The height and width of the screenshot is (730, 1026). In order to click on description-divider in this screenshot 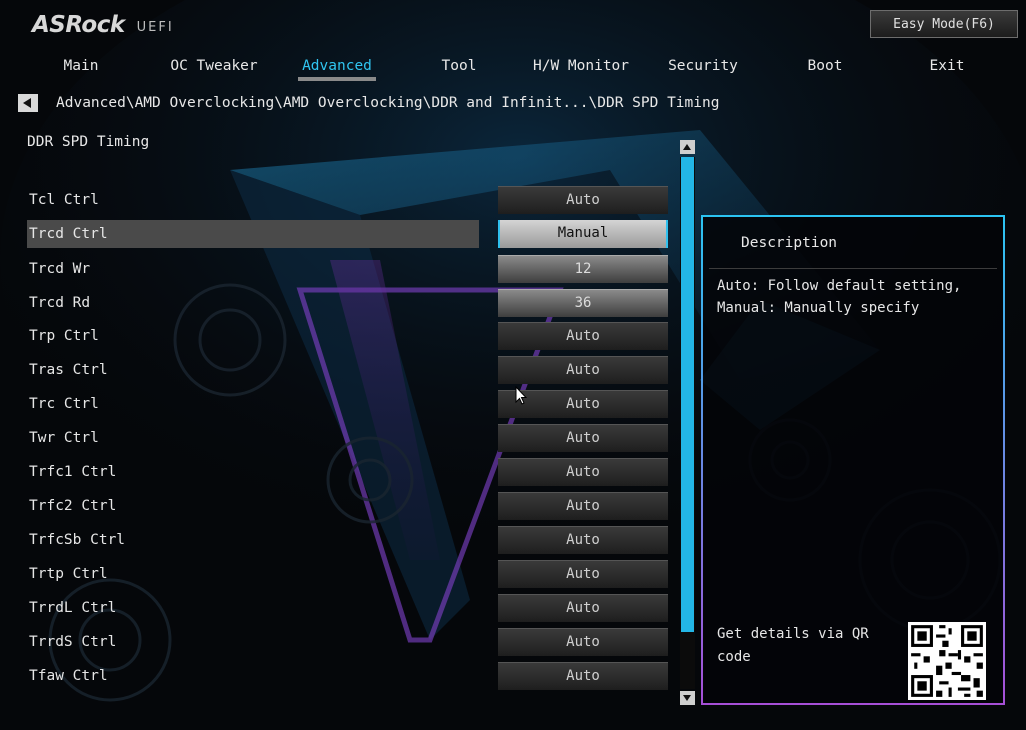, I will do `click(853, 268)`.